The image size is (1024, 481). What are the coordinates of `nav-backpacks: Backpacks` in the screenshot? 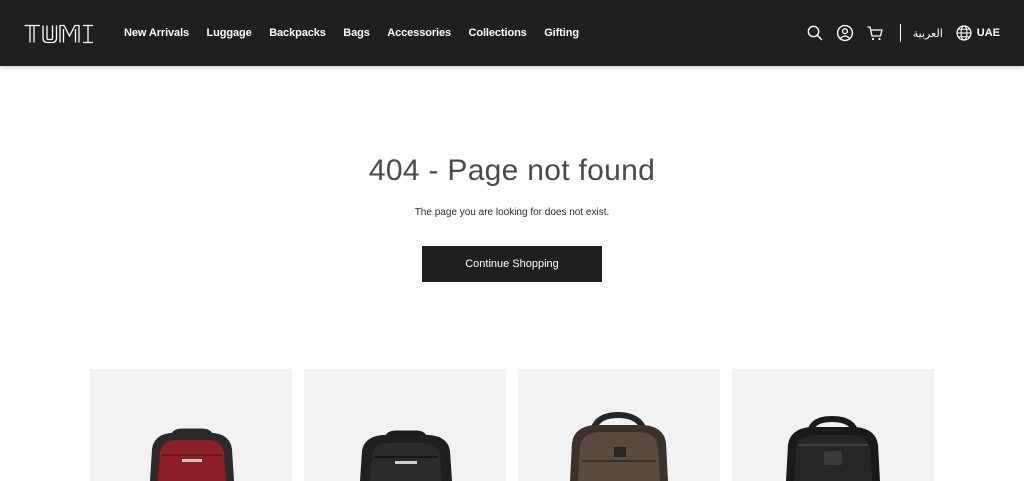 It's located at (297, 33).